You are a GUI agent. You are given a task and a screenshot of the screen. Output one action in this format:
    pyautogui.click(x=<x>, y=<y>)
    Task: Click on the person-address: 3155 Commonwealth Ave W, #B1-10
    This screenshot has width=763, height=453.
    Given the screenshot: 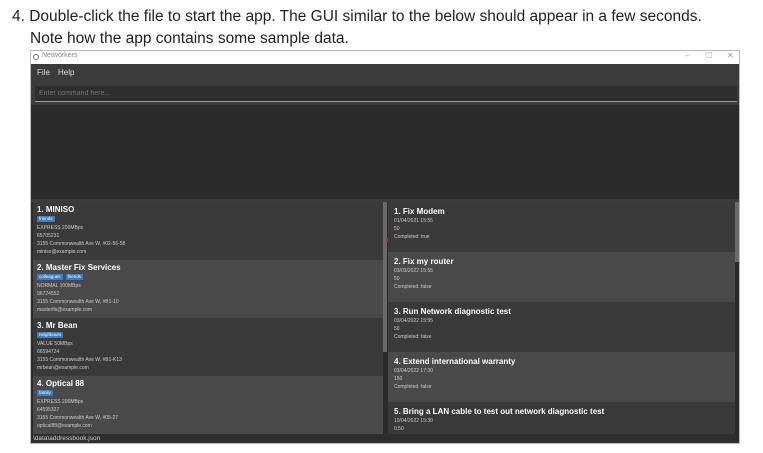 What is the action you would take?
    pyautogui.click(x=78, y=302)
    